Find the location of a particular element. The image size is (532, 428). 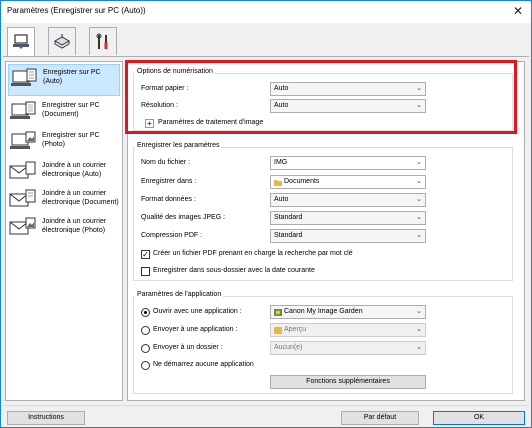

close-icon: ✕ is located at coordinates (518, 11).